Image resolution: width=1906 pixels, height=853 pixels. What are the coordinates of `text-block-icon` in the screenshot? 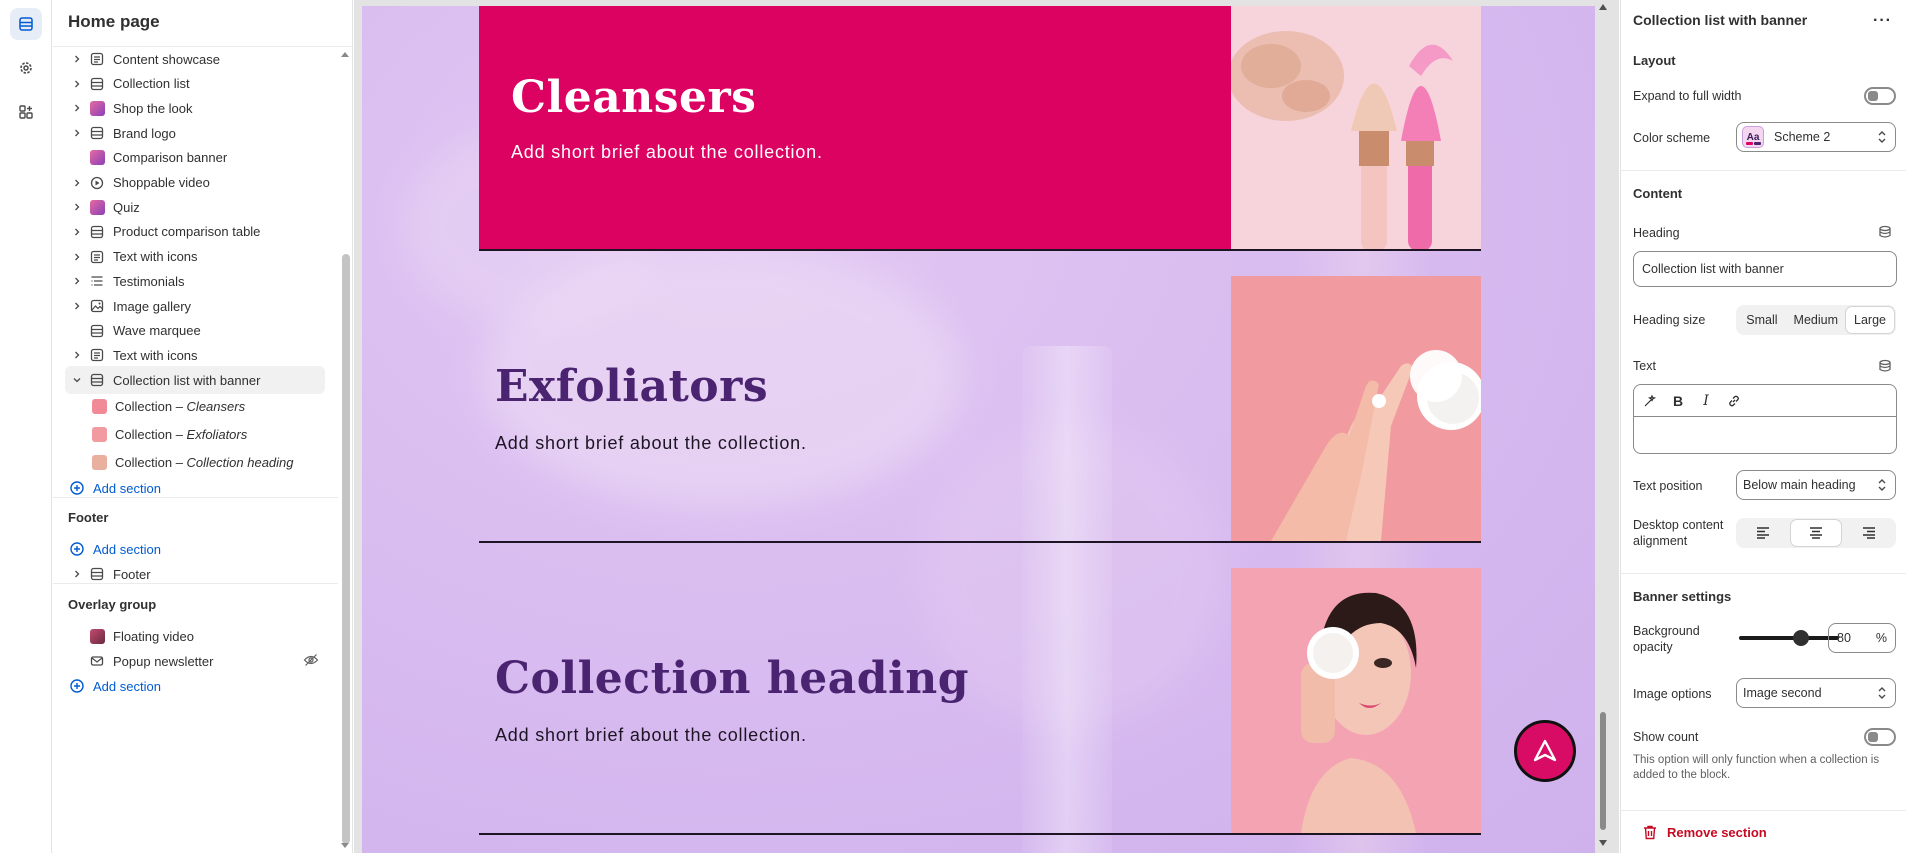 It's located at (97, 355).